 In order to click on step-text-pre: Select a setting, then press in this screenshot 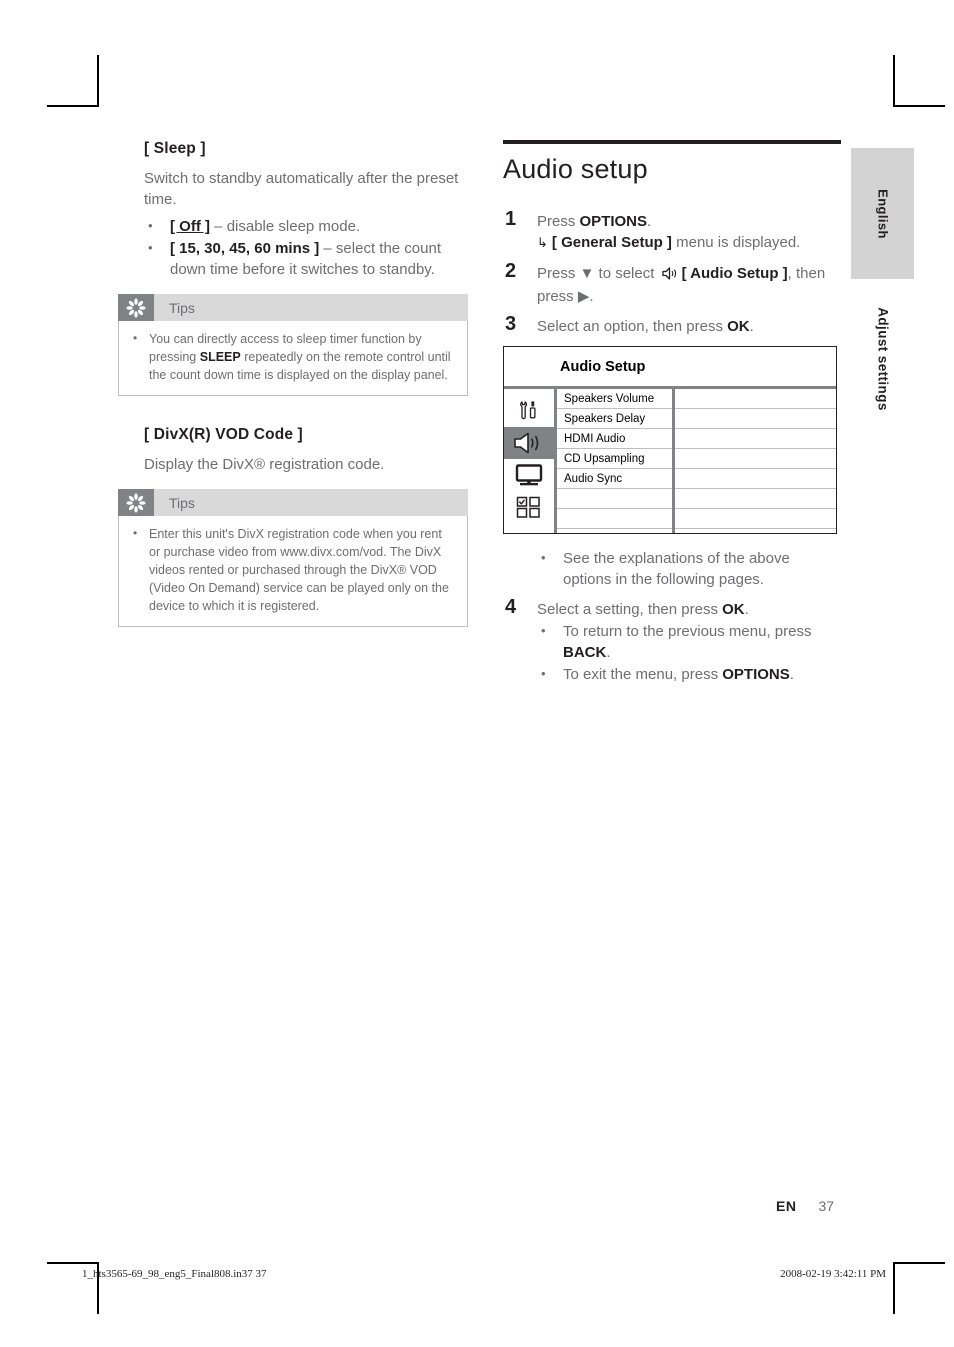, I will do `click(630, 609)`.